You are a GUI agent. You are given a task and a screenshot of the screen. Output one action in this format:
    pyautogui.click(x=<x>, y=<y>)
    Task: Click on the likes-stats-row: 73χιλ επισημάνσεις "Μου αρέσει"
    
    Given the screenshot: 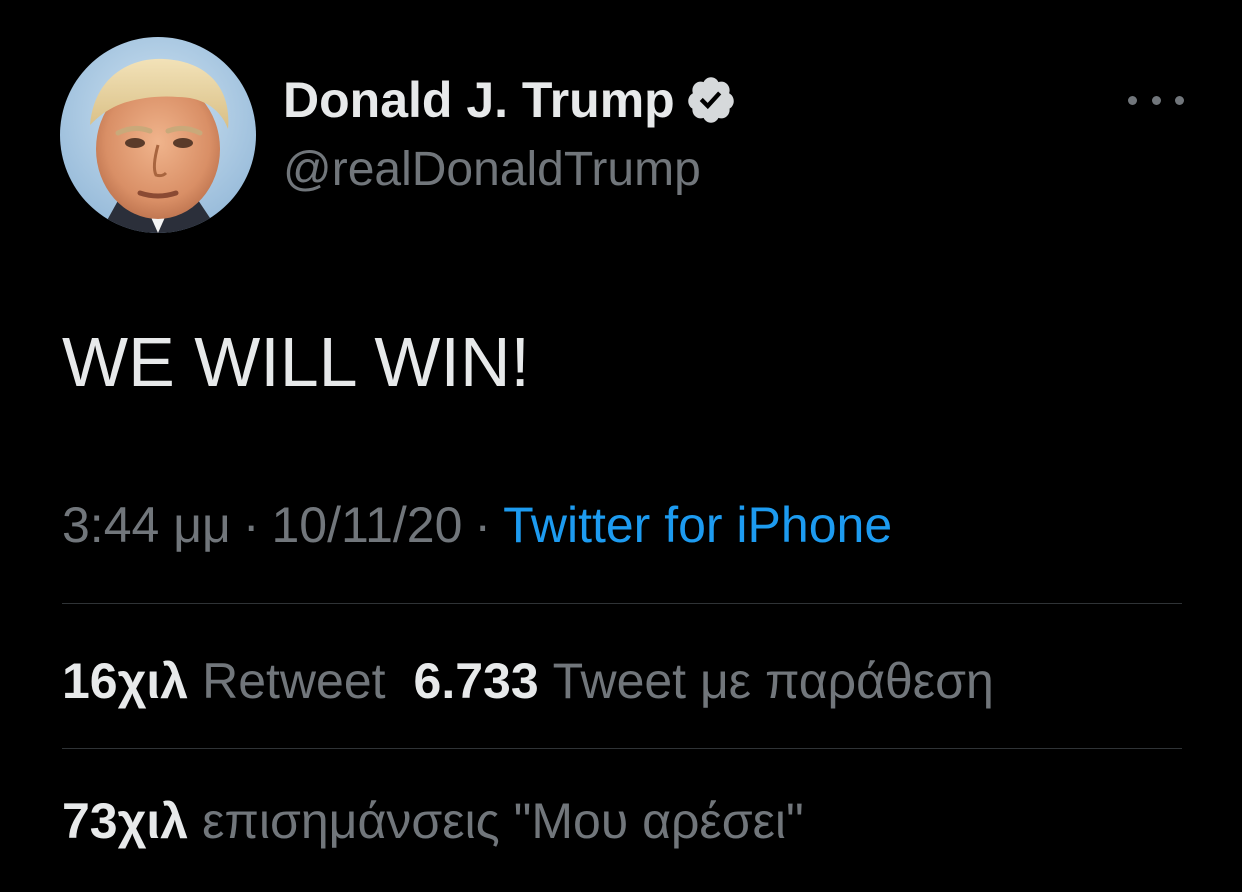 What is the action you would take?
    pyautogui.click(x=433, y=821)
    